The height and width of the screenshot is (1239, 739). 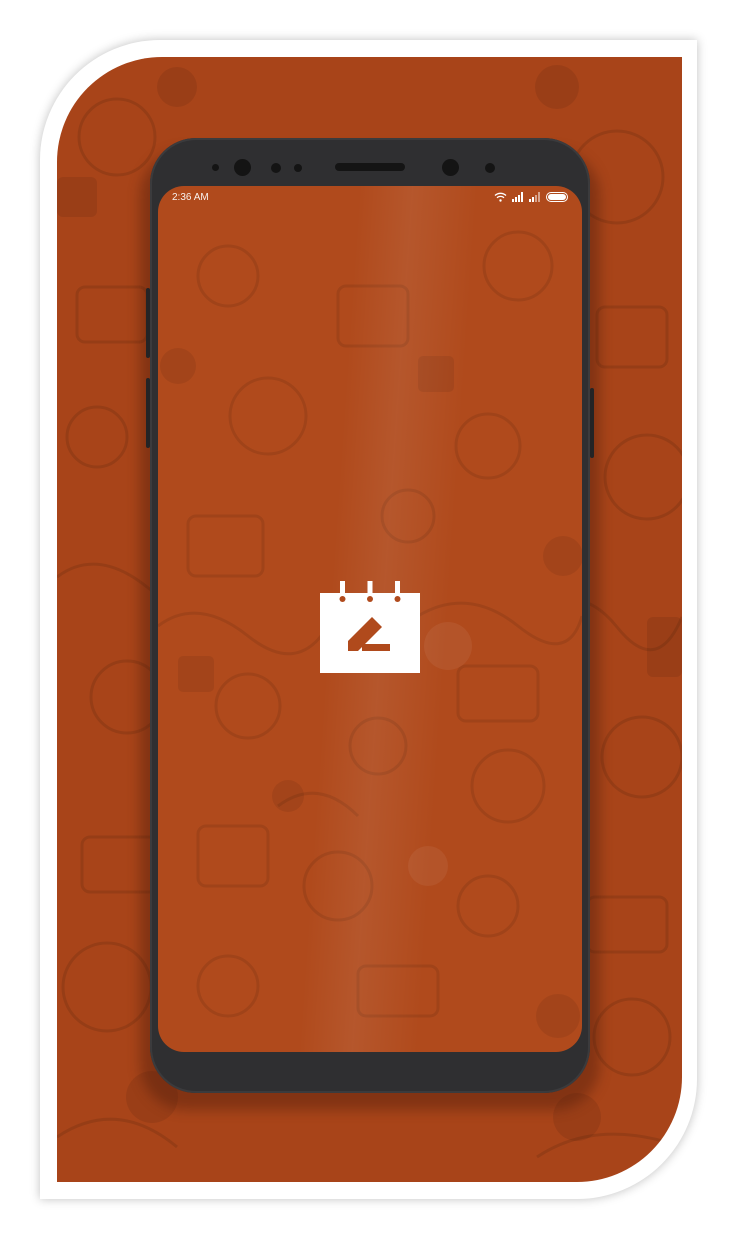 What do you see at coordinates (557, 197) in the screenshot?
I see `battery-icon` at bounding box center [557, 197].